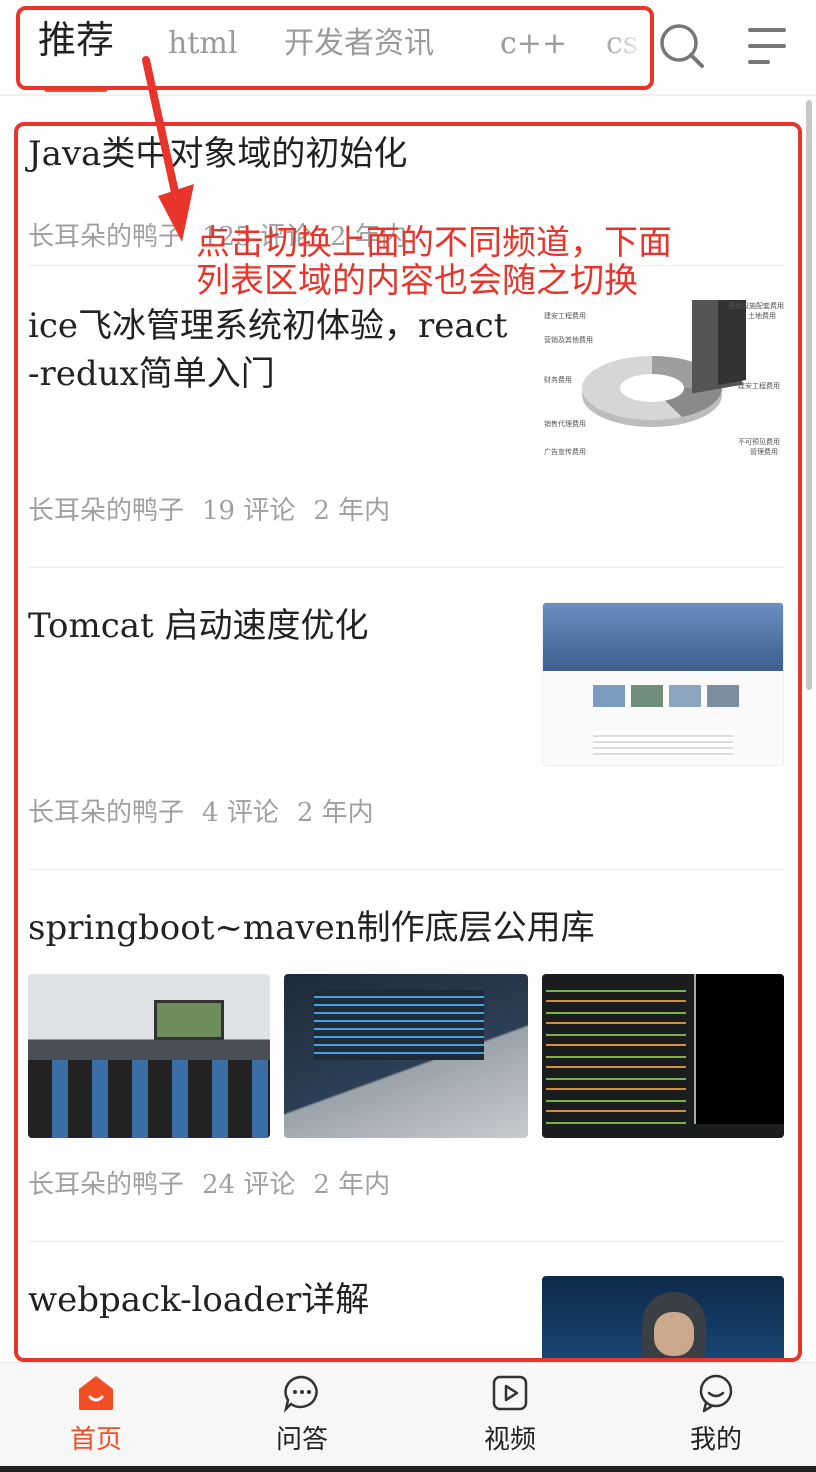 The width and height of the screenshot is (816, 1472). Describe the element at coordinates (417, 281) in the screenshot. I see `annotation-line2: 列表区域的内容也会随之切换` at that location.